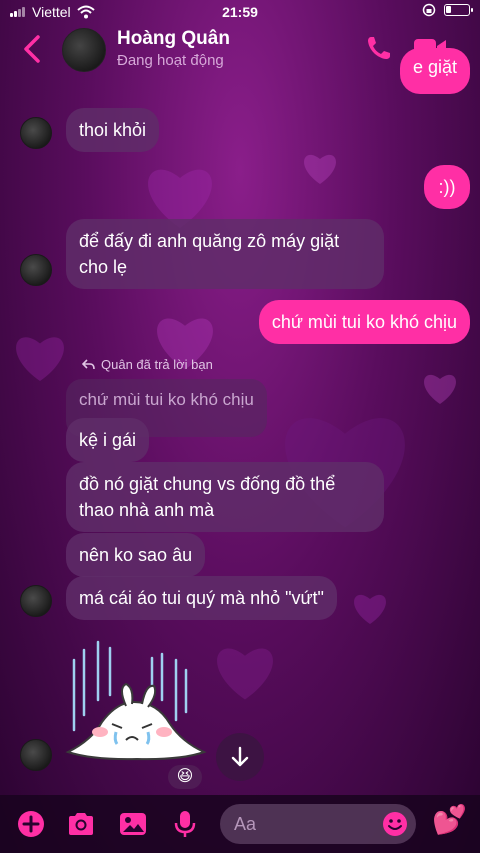 The image size is (480, 853). Describe the element at coordinates (447, 187) in the screenshot. I see `message-sent: :))` at that location.